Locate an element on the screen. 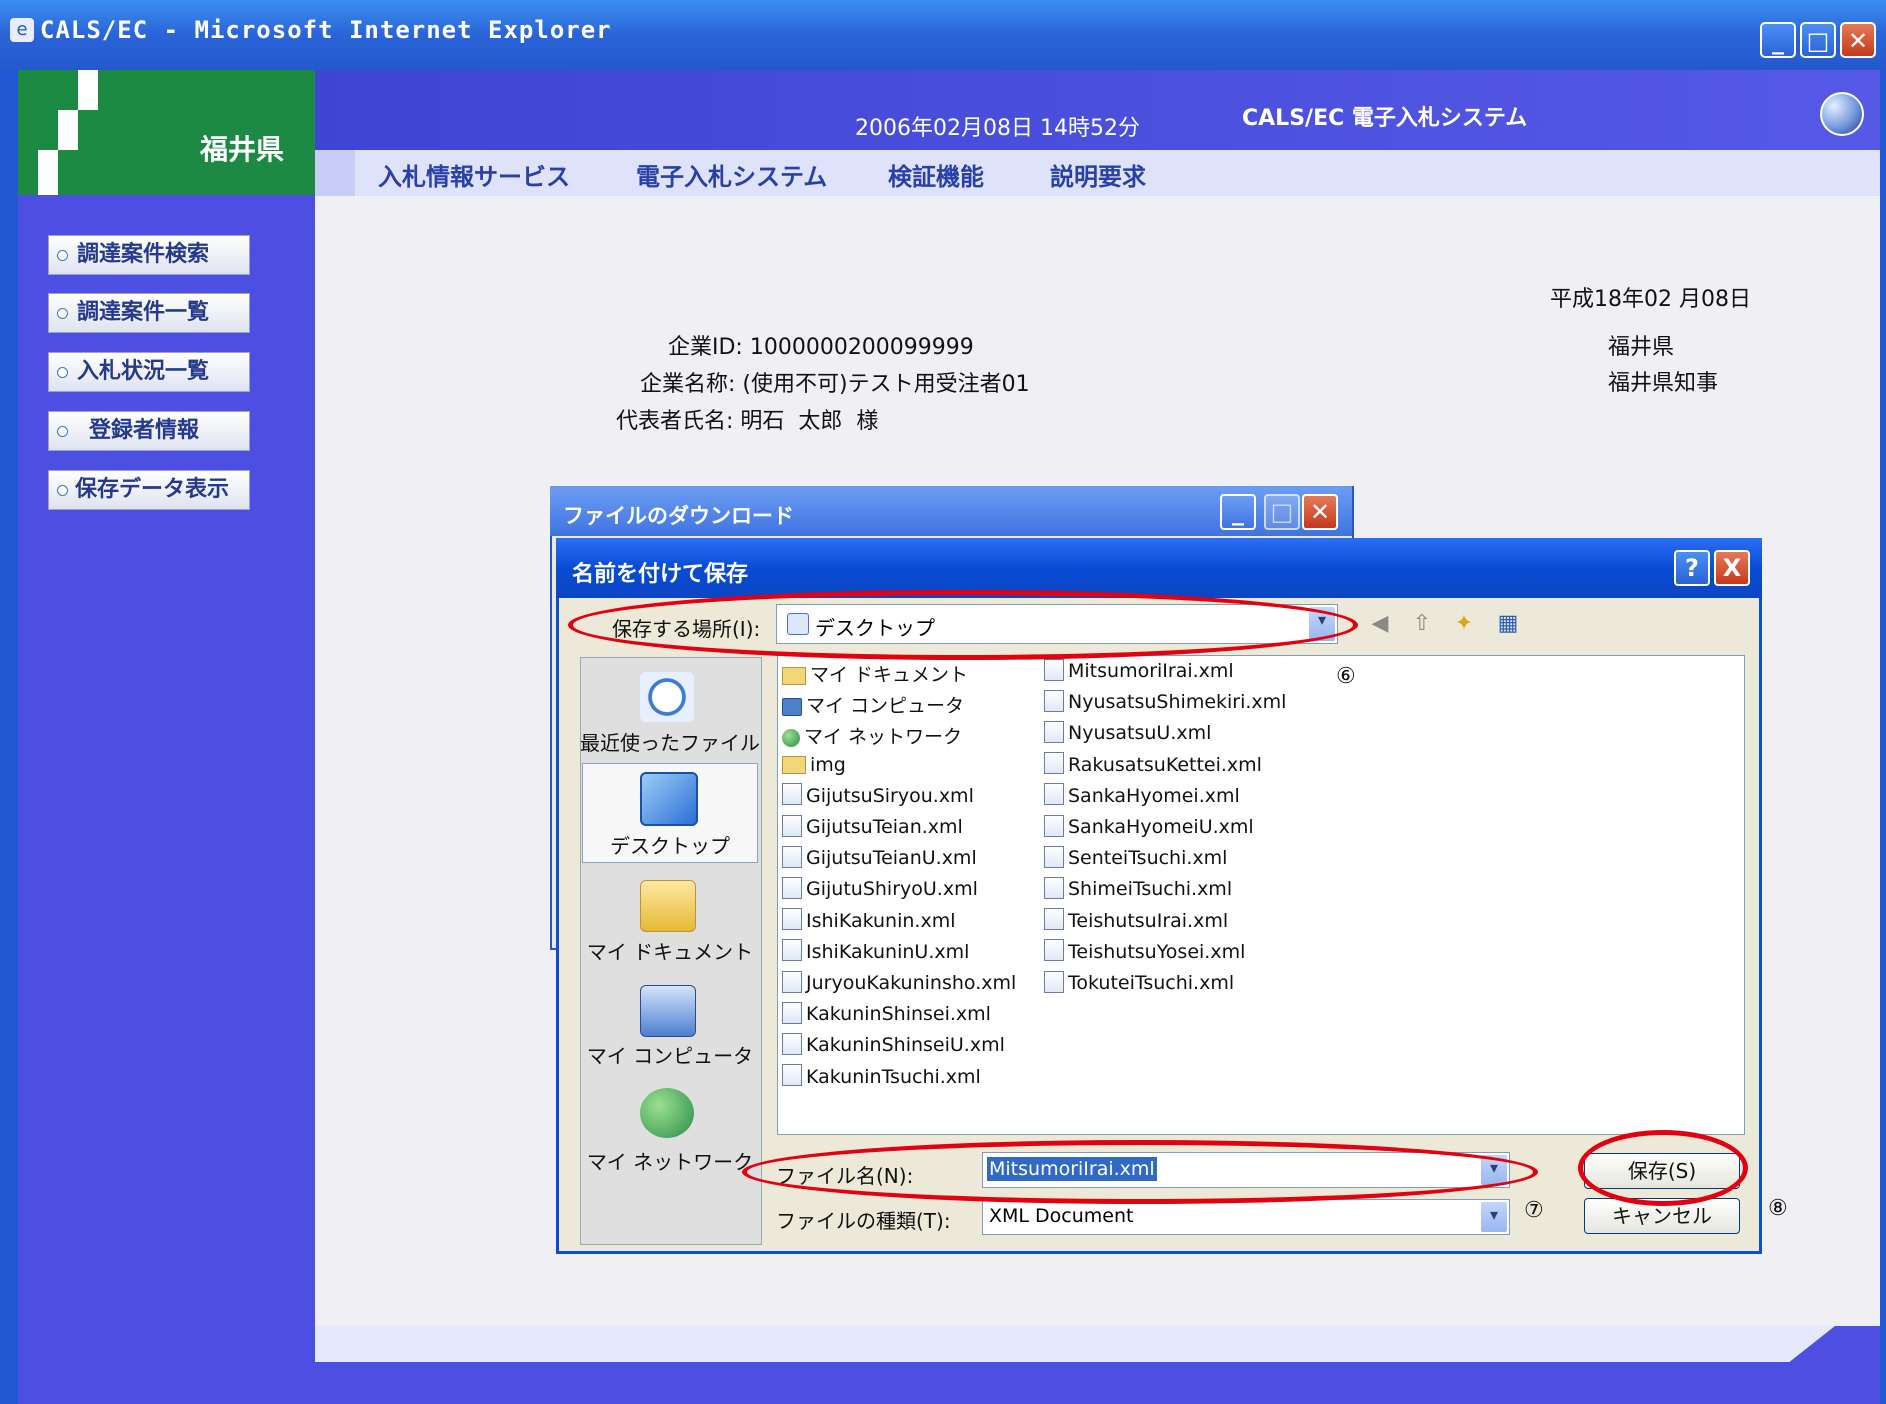 This screenshot has height=1404, width=1886. file-name: GijutuShiryoU.xml is located at coordinates (892, 889).